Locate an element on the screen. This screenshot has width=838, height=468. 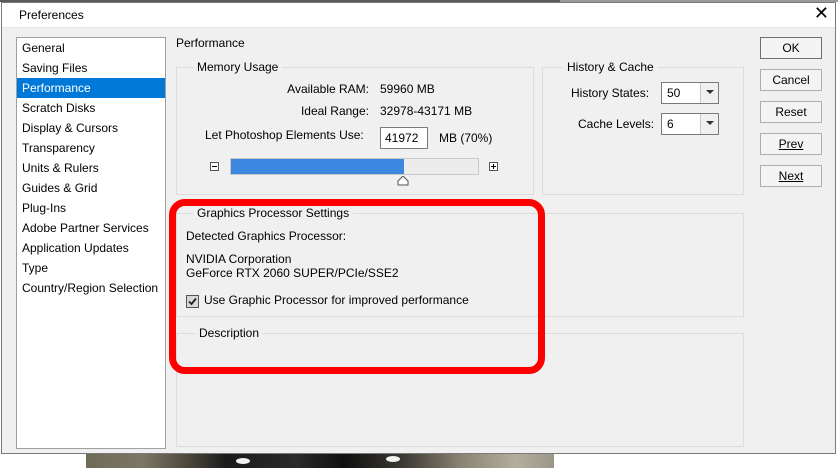
next-button: Next is located at coordinates (791, 176).